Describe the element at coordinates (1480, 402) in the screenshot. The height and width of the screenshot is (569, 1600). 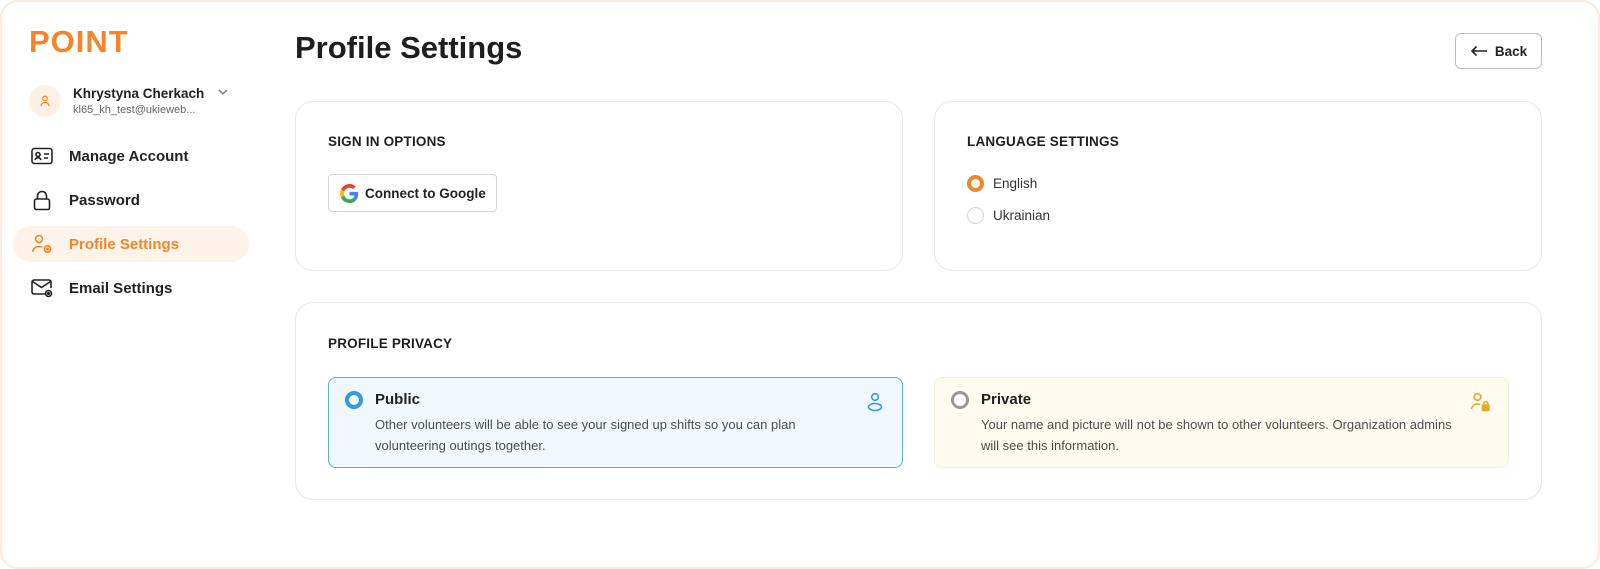
I see `user-lock-icon` at that location.